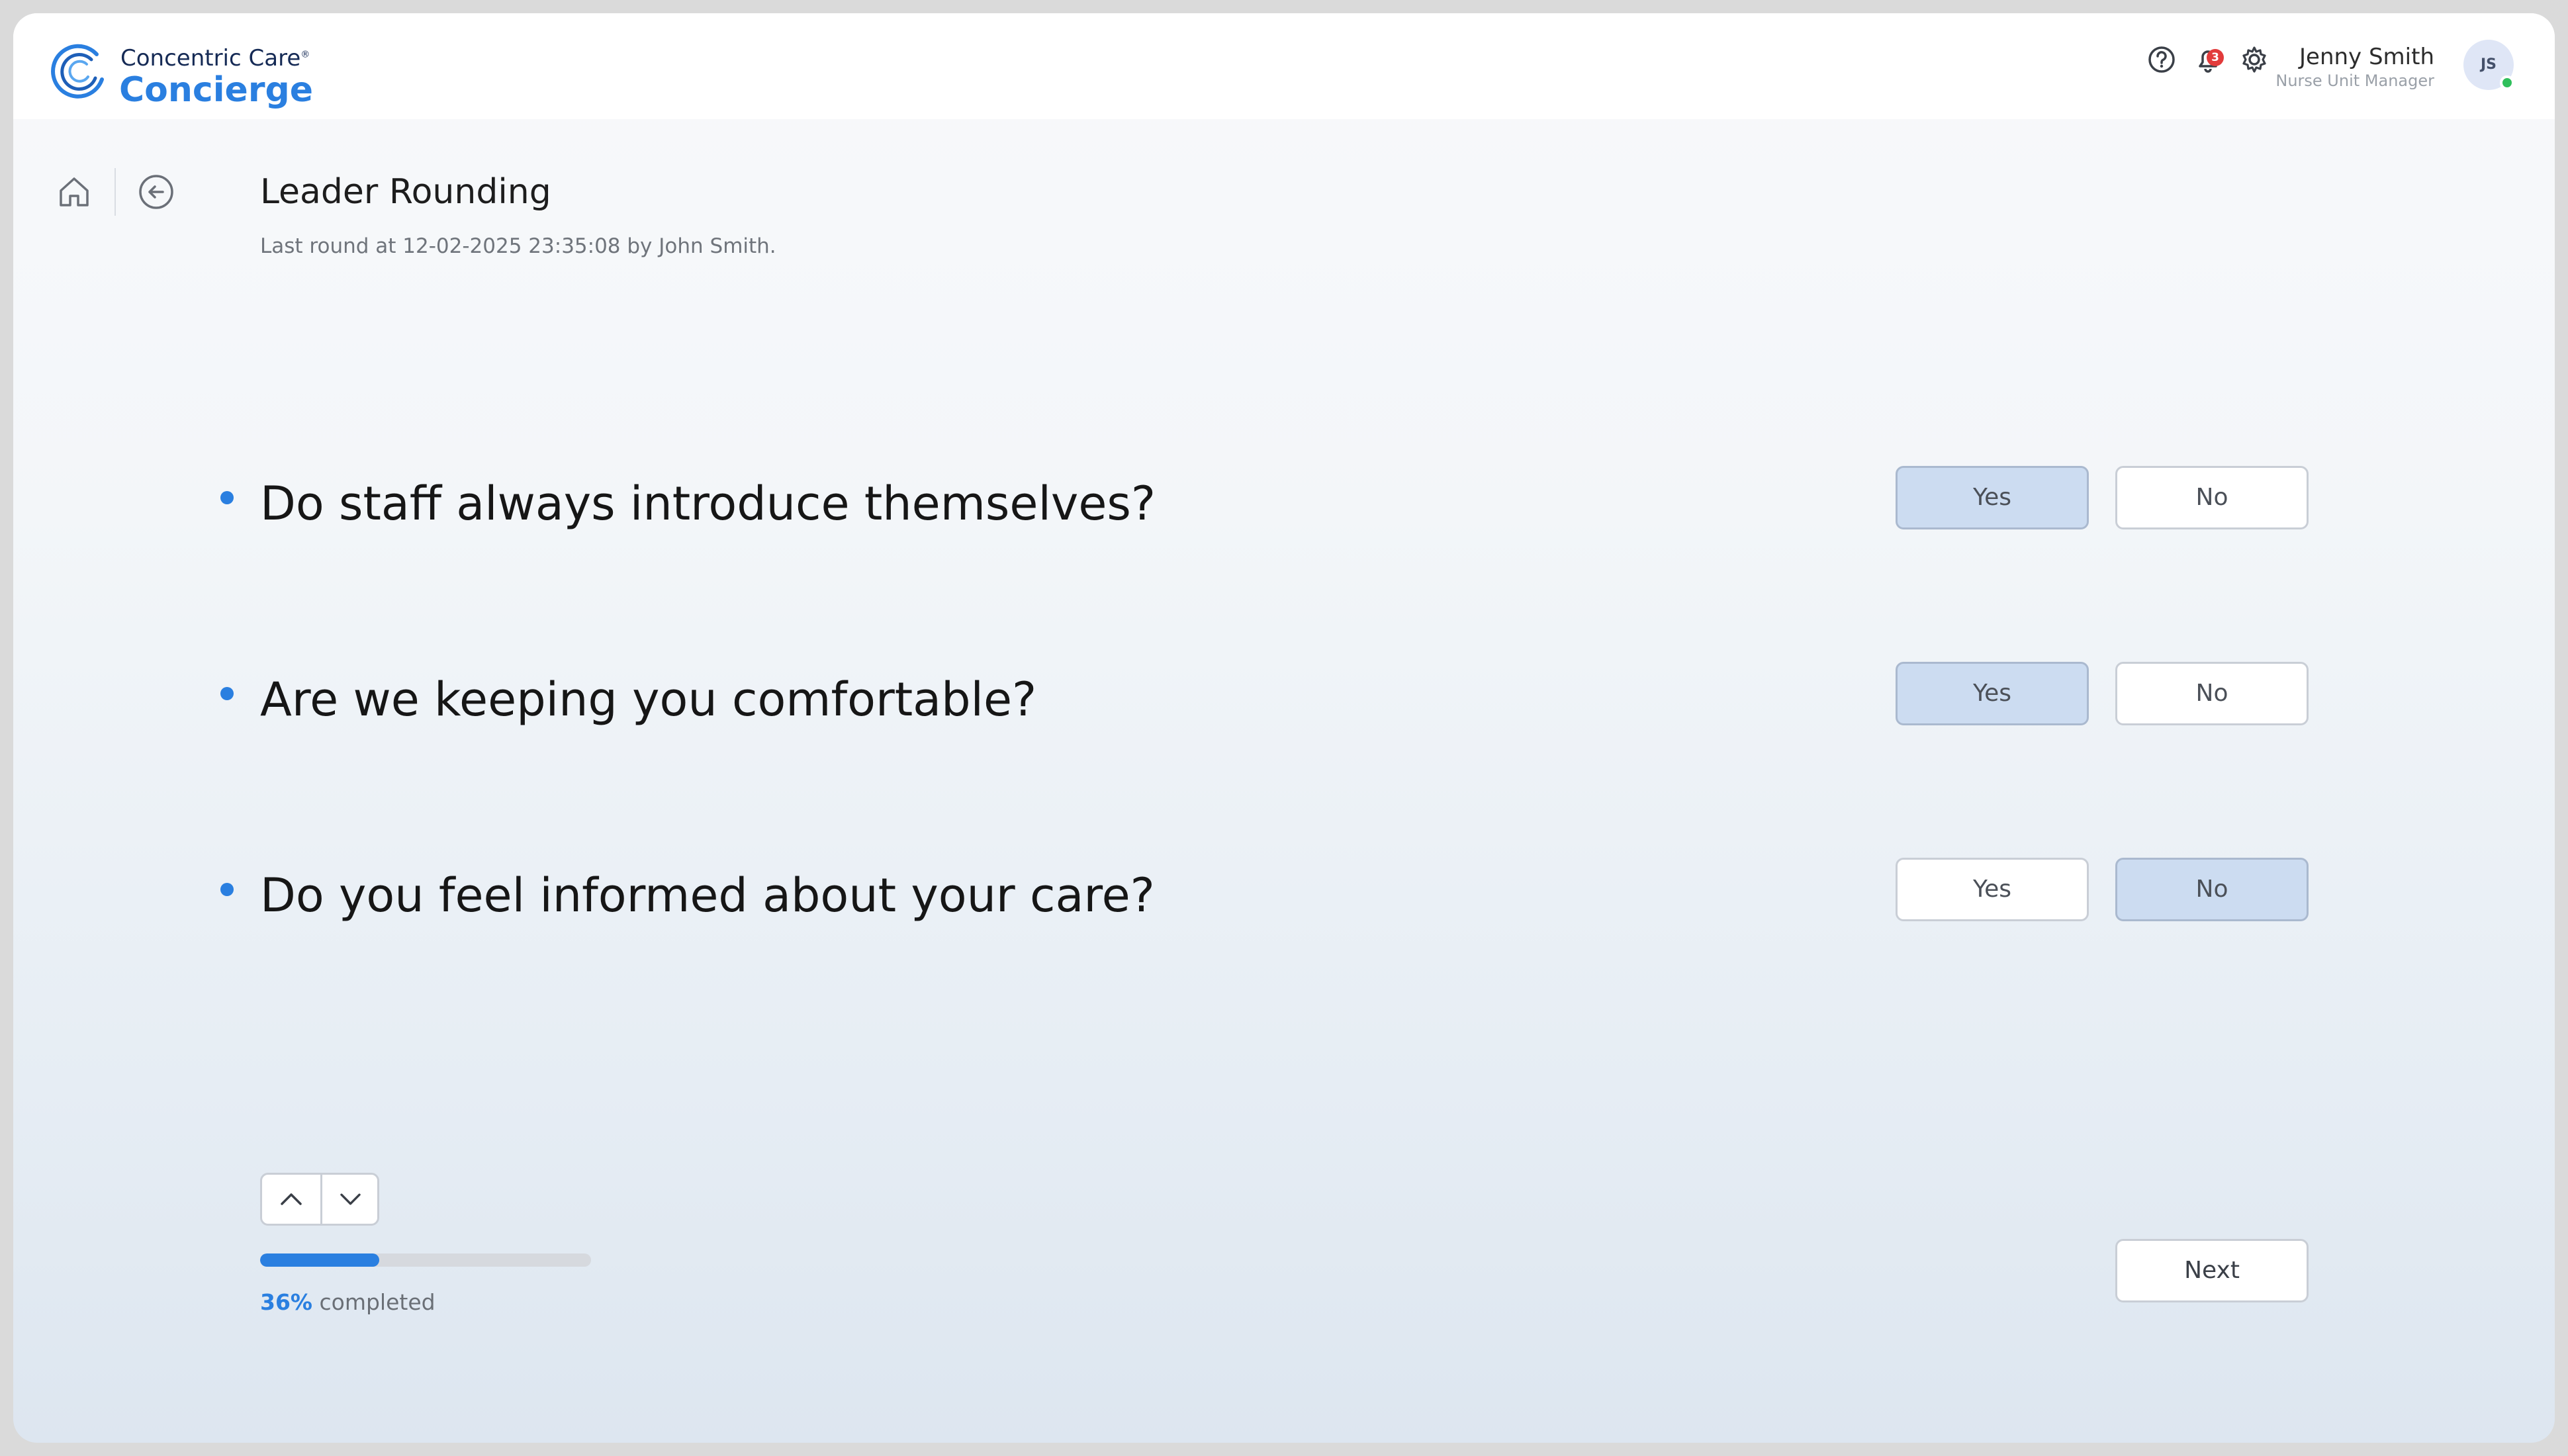 This screenshot has height=1456, width=2568. What do you see at coordinates (425, 1260) in the screenshot?
I see `progress-bar` at bounding box center [425, 1260].